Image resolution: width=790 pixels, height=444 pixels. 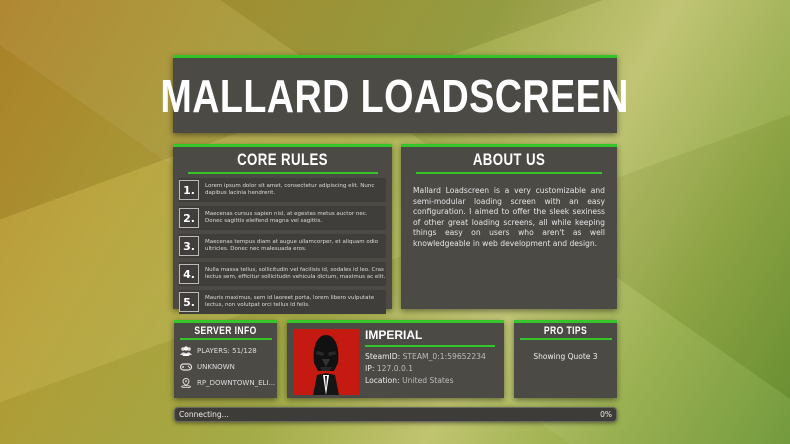 What do you see at coordinates (189, 274) in the screenshot?
I see `rule-number: 4.` at bounding box center [189, 274].